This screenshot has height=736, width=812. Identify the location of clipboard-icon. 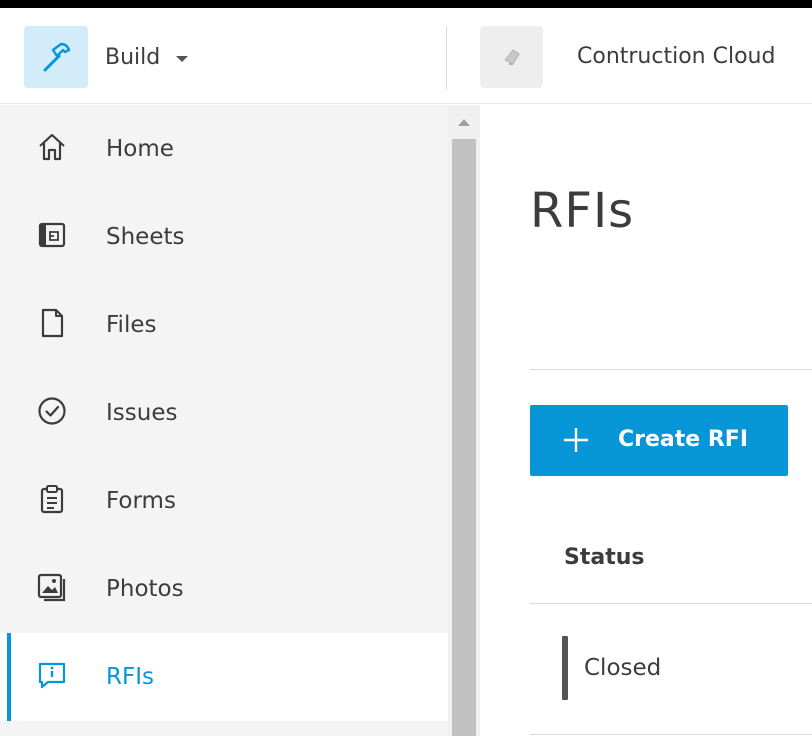
(52, 499).